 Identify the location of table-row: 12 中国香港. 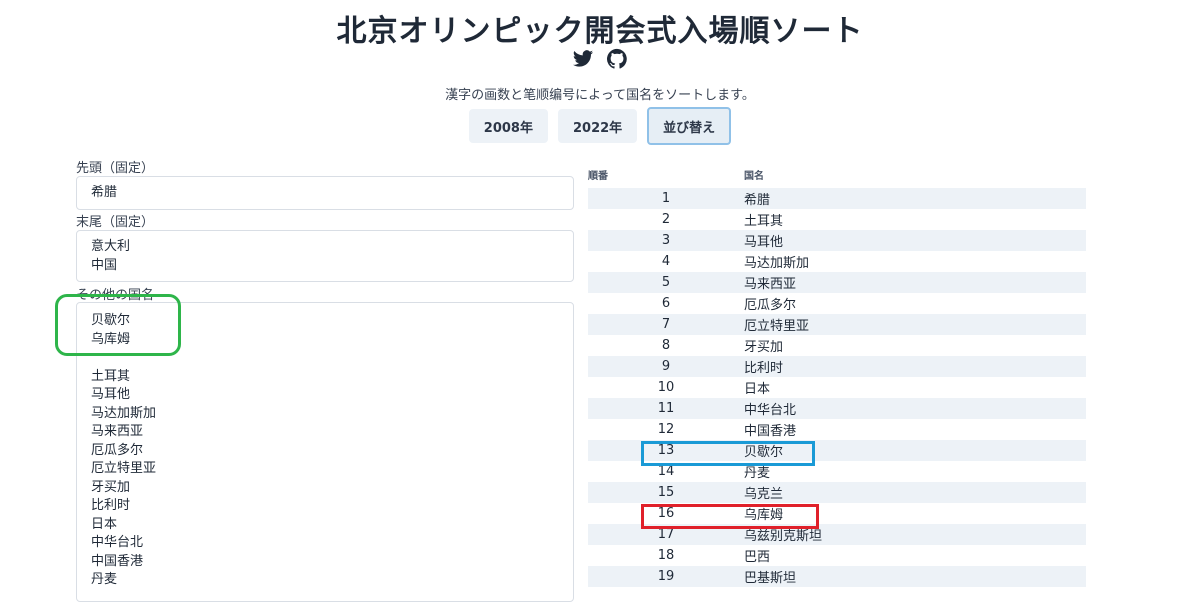
(837, 429).